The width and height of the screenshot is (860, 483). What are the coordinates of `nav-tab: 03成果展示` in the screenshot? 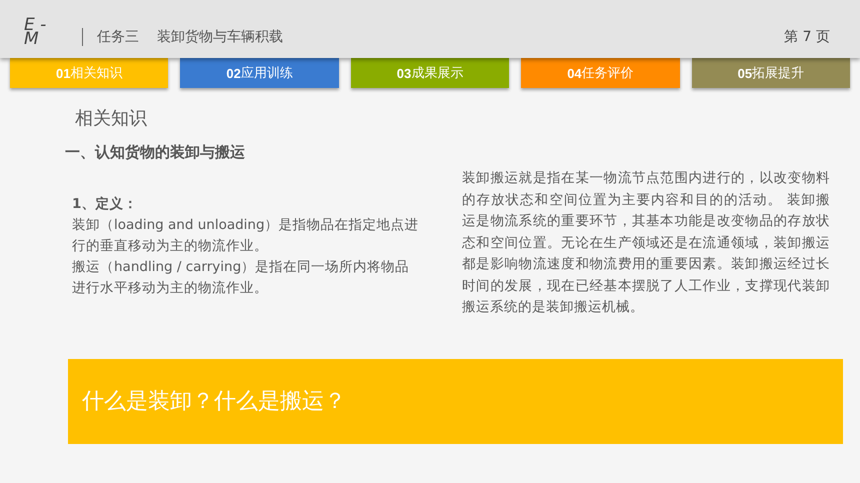 It's located at (430, 73).